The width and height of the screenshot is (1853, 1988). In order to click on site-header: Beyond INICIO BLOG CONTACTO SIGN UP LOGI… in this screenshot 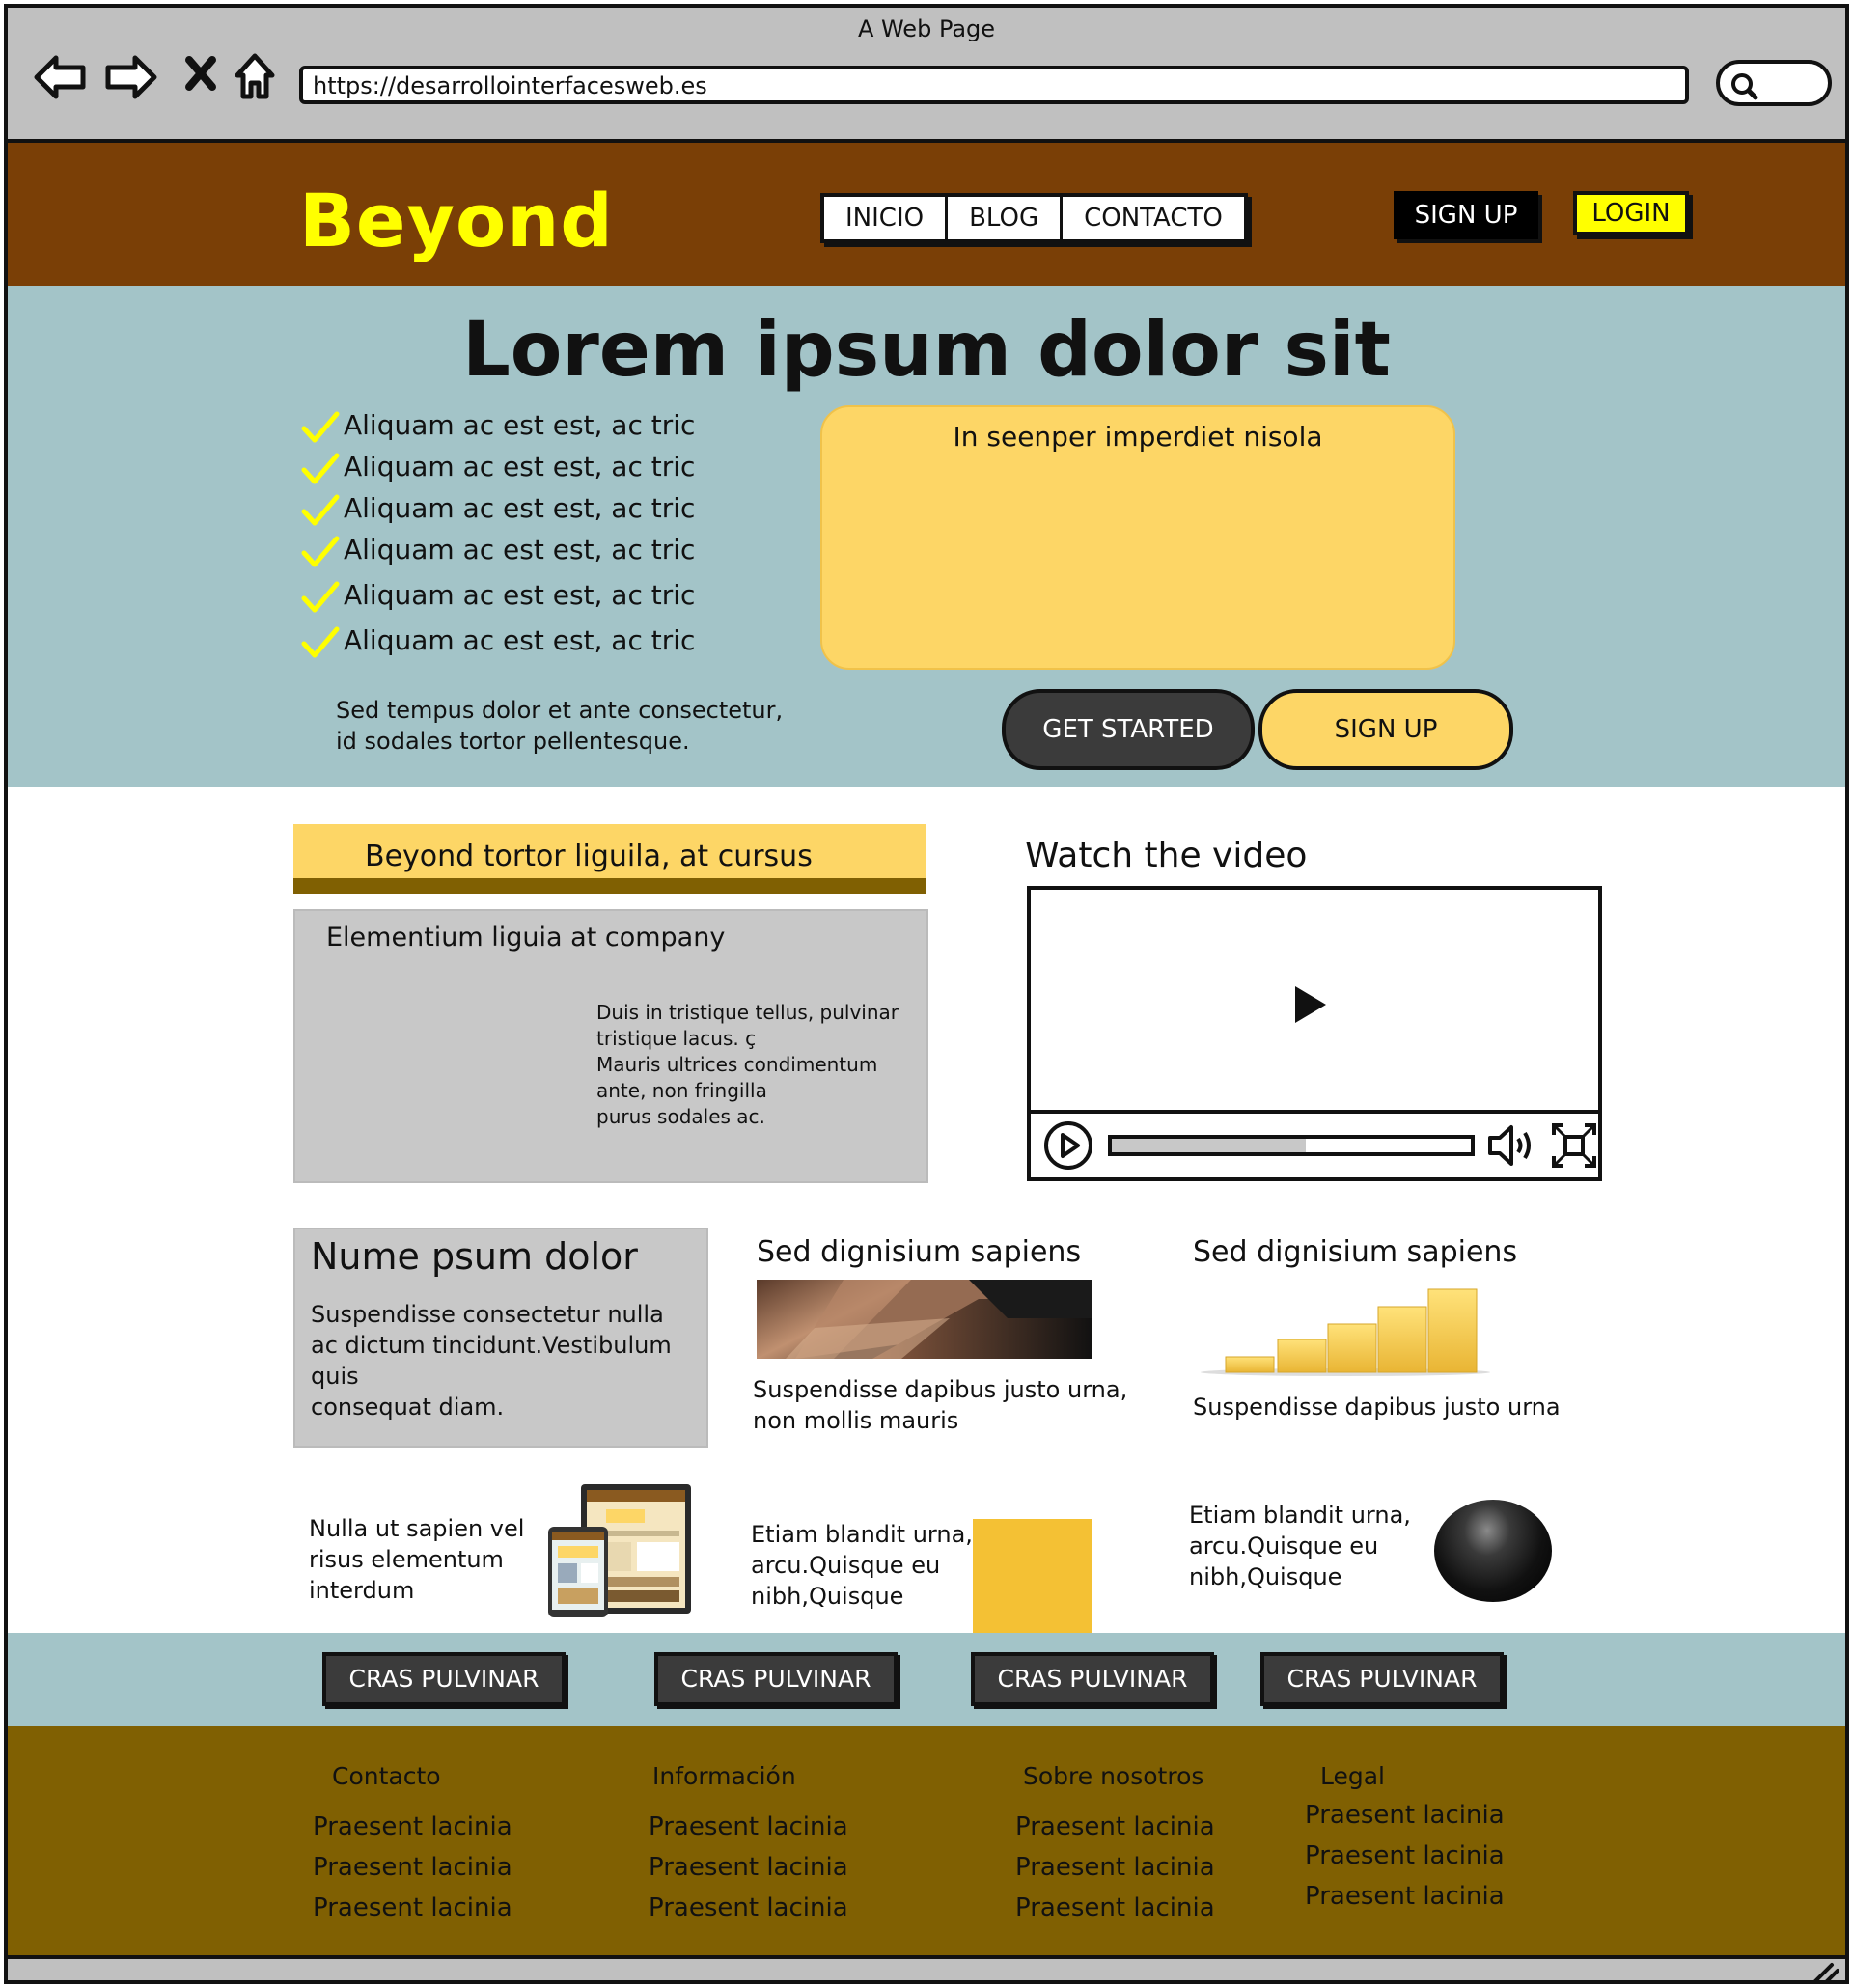, I will do `click(926, 214)`.